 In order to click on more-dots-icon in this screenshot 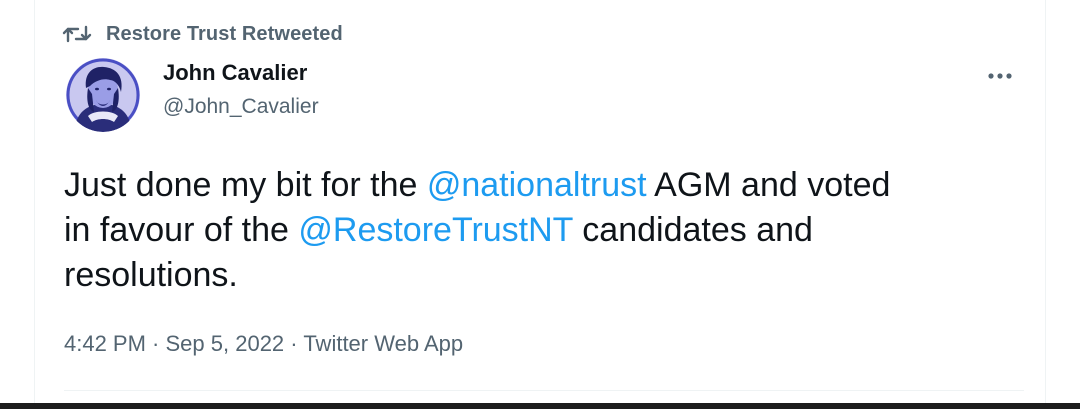, I will do `click(1000, 76)`.